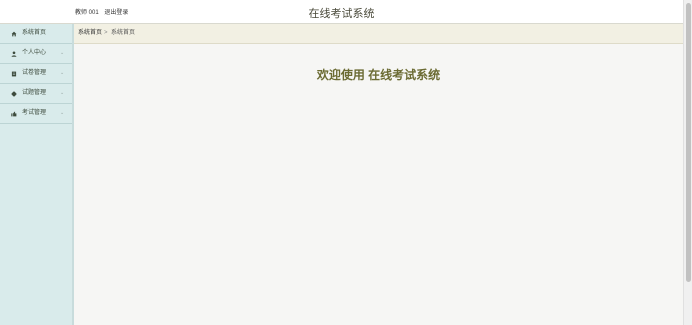 Image resolution: width=692 pixels, height=325 pixels. I want to click on home-icon, so click(14, 34).